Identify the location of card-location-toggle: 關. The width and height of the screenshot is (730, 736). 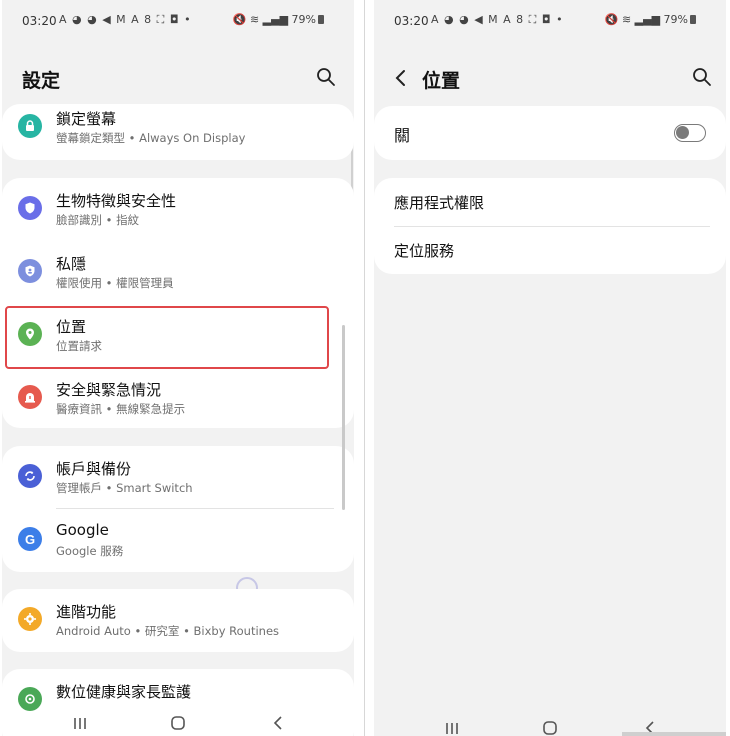
(550, 133).